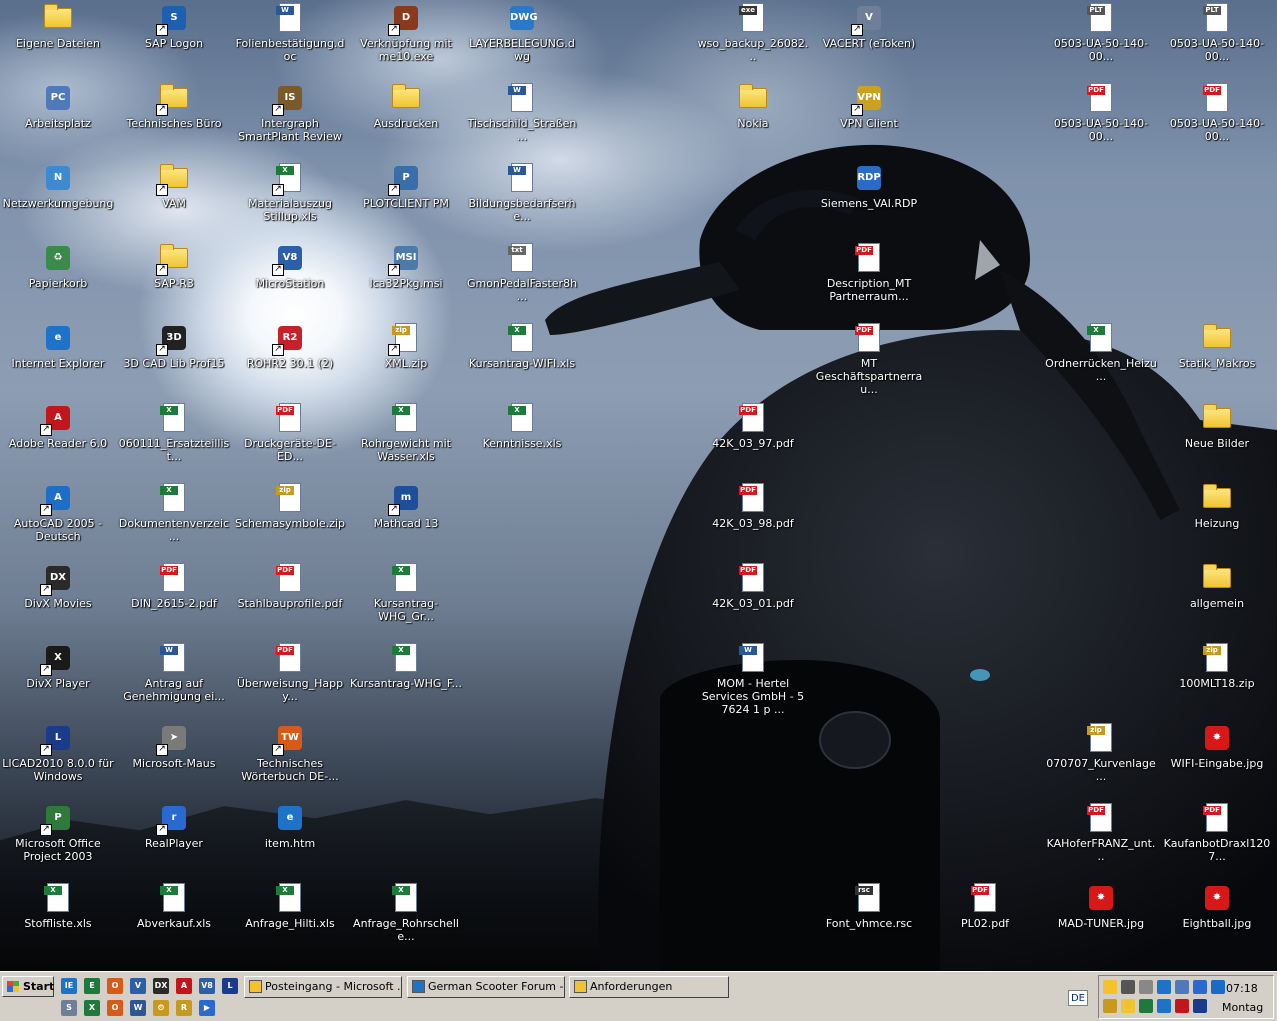 The image size is (1277, 1021). What do you see at coordinates (1217, 665) in the screenshot?
I see `desktop-icon: zip 100MLT18.zip` at bounding box center [1217, 665].